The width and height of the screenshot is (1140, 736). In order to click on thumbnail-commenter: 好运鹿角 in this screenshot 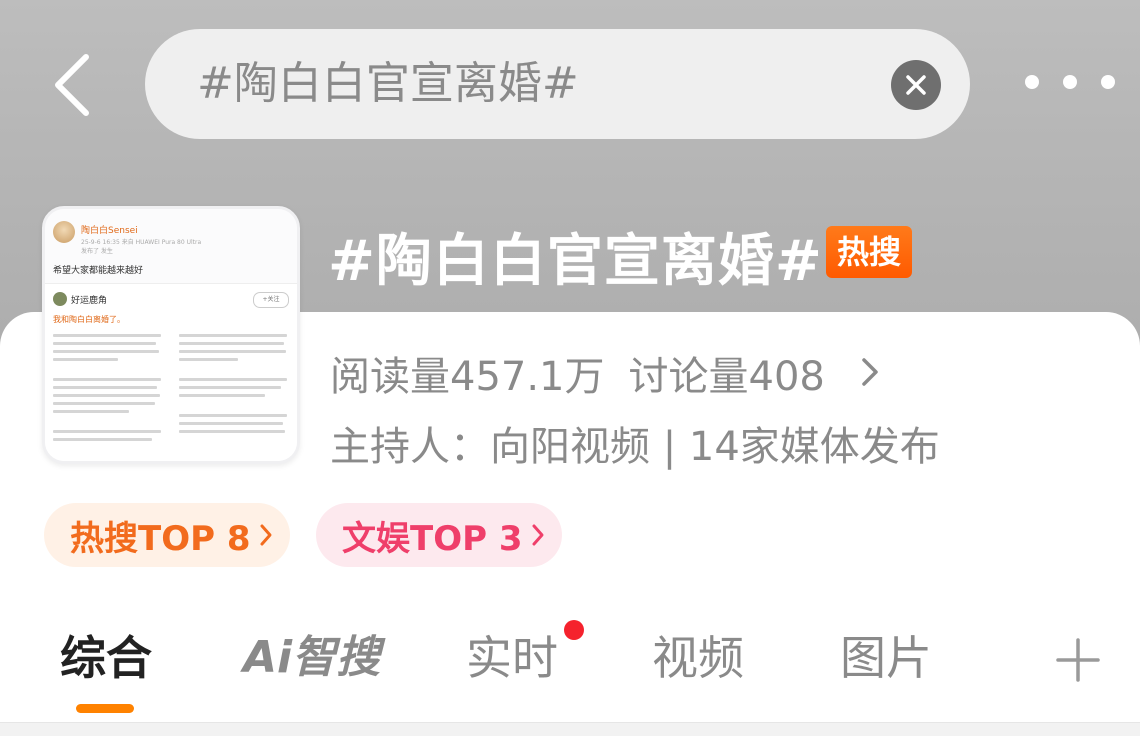, I will do `click(89, 301)`.